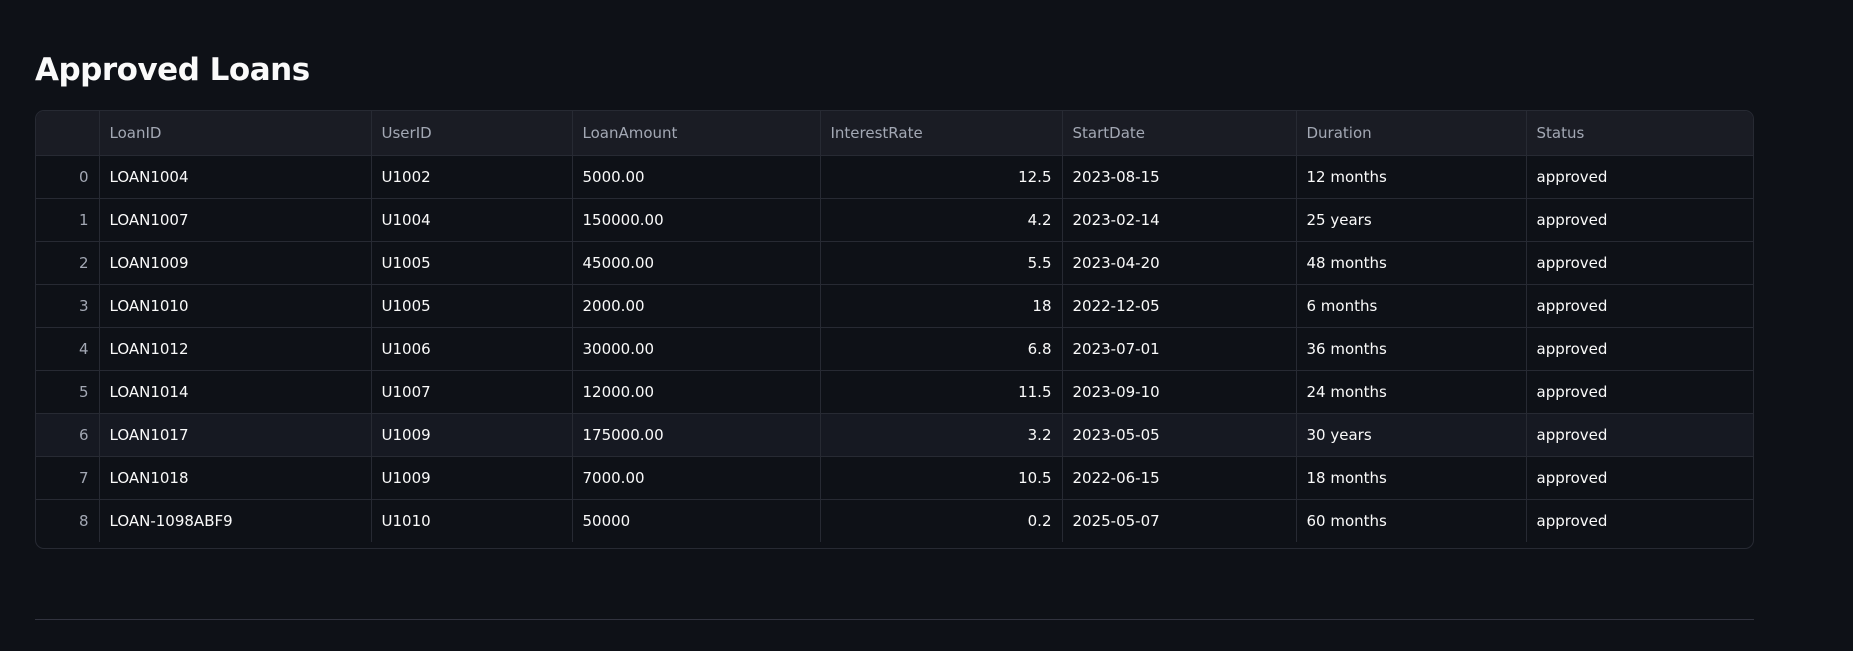 The height and width of the screenshot is (651, 1853). Describe the element at coordinates (696, 349) in the screenshot. I see `cell-loanamount: 30000.00` at that location.